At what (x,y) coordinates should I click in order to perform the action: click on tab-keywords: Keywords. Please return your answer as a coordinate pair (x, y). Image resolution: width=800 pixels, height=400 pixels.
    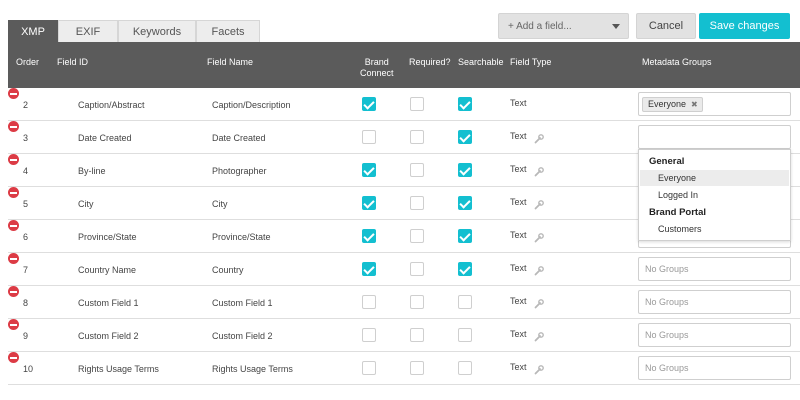
    Looking at the image, I should click on (157, 31).